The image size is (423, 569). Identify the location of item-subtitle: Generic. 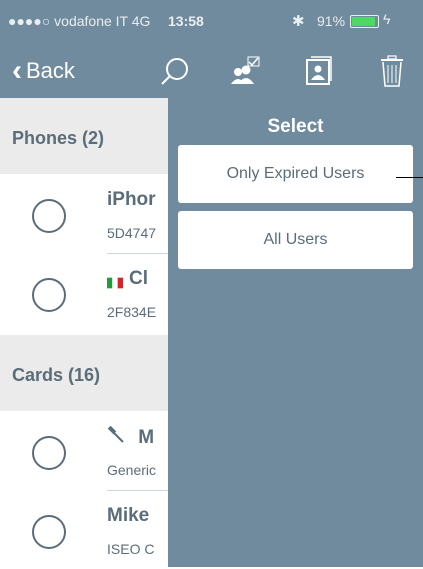
(132, 470).